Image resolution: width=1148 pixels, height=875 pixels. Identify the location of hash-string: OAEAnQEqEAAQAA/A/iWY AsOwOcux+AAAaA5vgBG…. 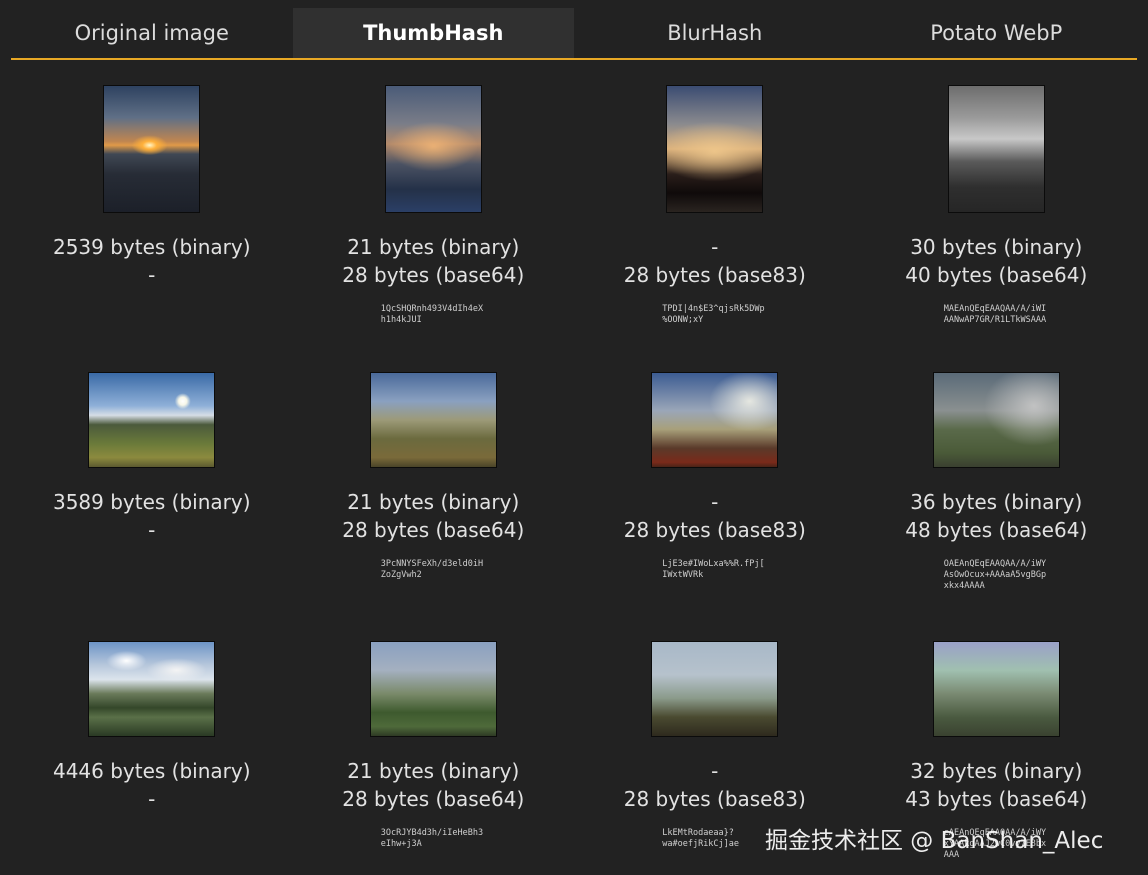
(995, 575).